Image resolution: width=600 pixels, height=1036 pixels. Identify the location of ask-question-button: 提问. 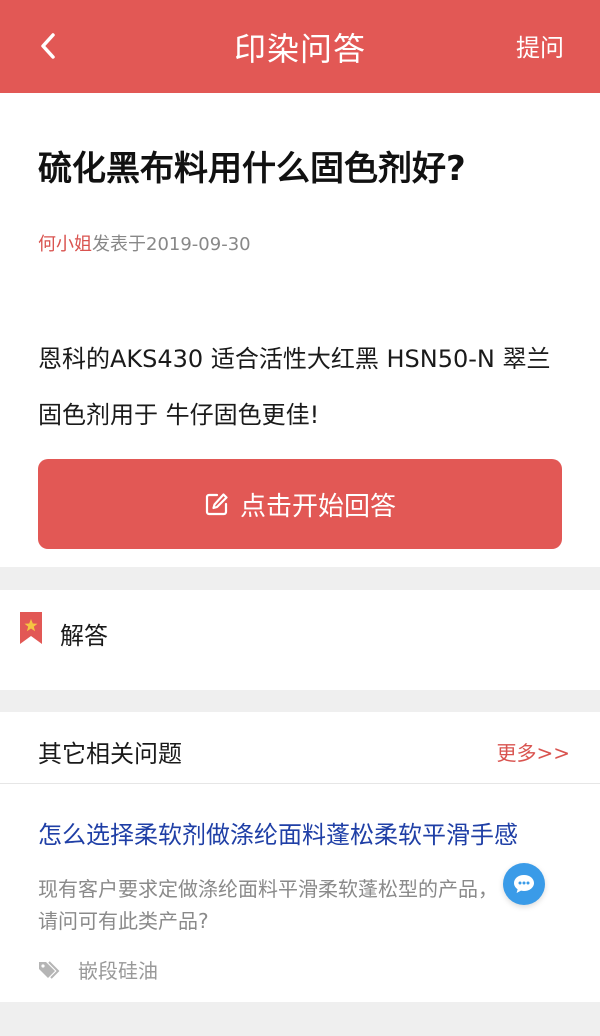
(540, 45).